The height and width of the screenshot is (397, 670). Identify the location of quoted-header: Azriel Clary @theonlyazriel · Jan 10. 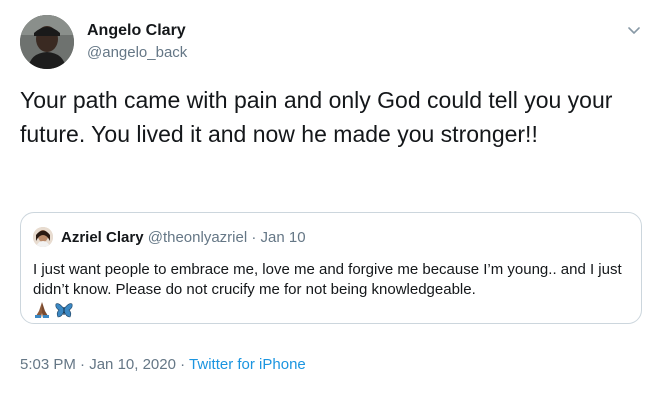
(183, 237).